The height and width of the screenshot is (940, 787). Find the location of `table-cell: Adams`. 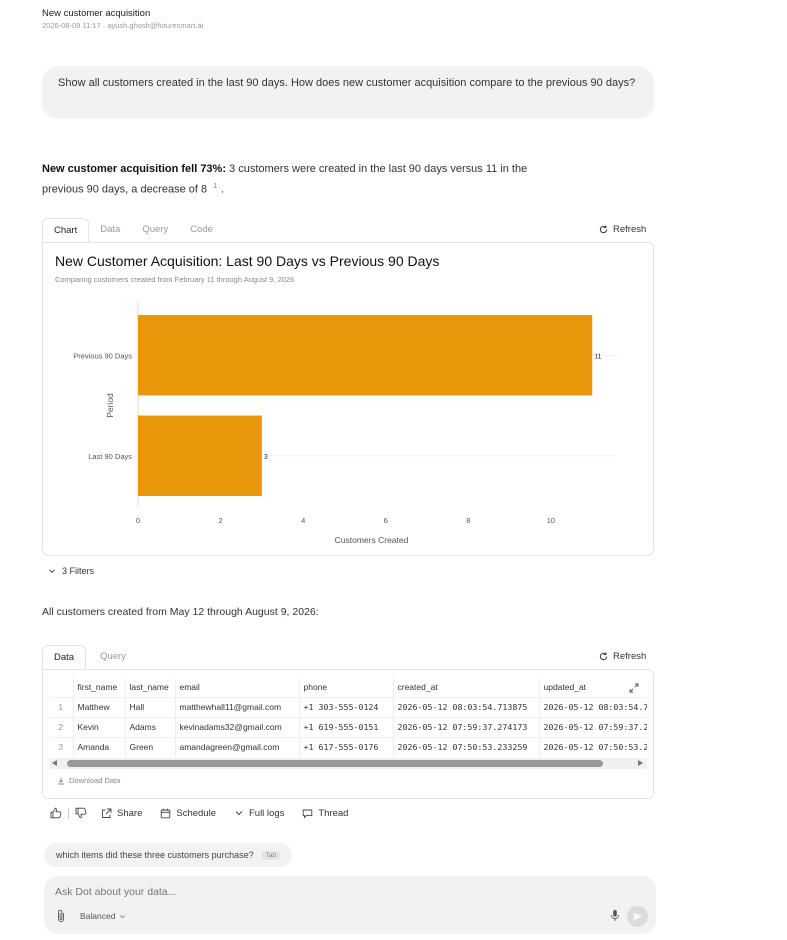

table-cell: Adams is located at coordinates (149, 726).